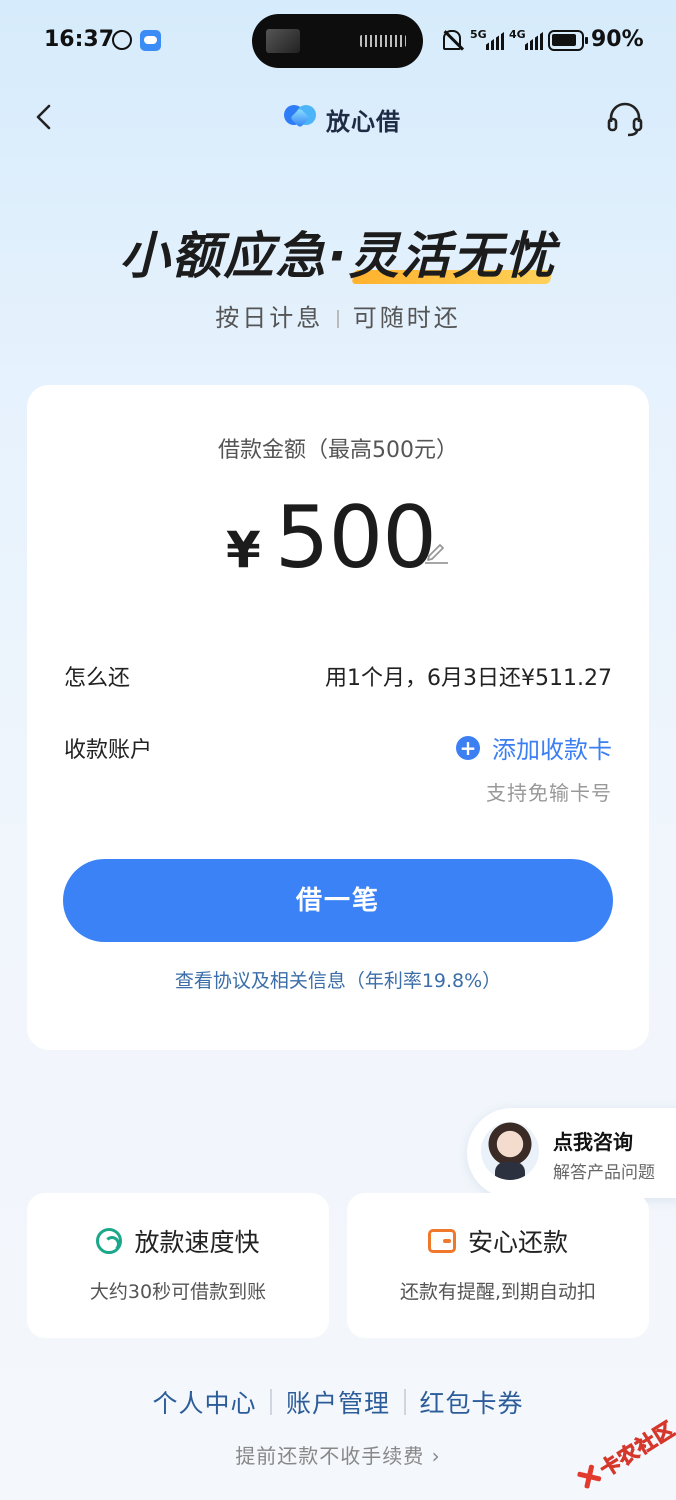  Describe the element at coordinates (549, 793) in the screenshot. I see `add-card-hint: 支持免输卡号` at that location.